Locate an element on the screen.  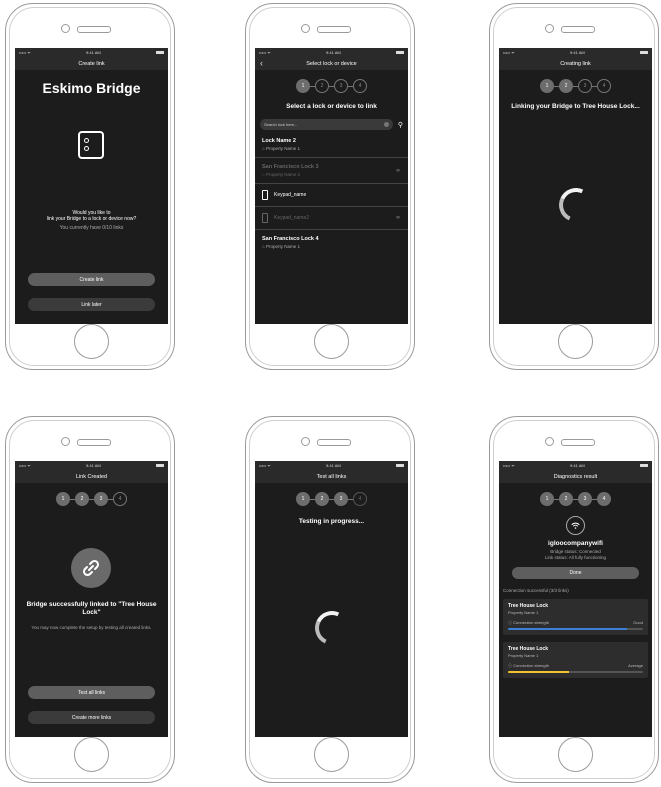
property-name: Property Name 1 is located at coordinates (282, 246).